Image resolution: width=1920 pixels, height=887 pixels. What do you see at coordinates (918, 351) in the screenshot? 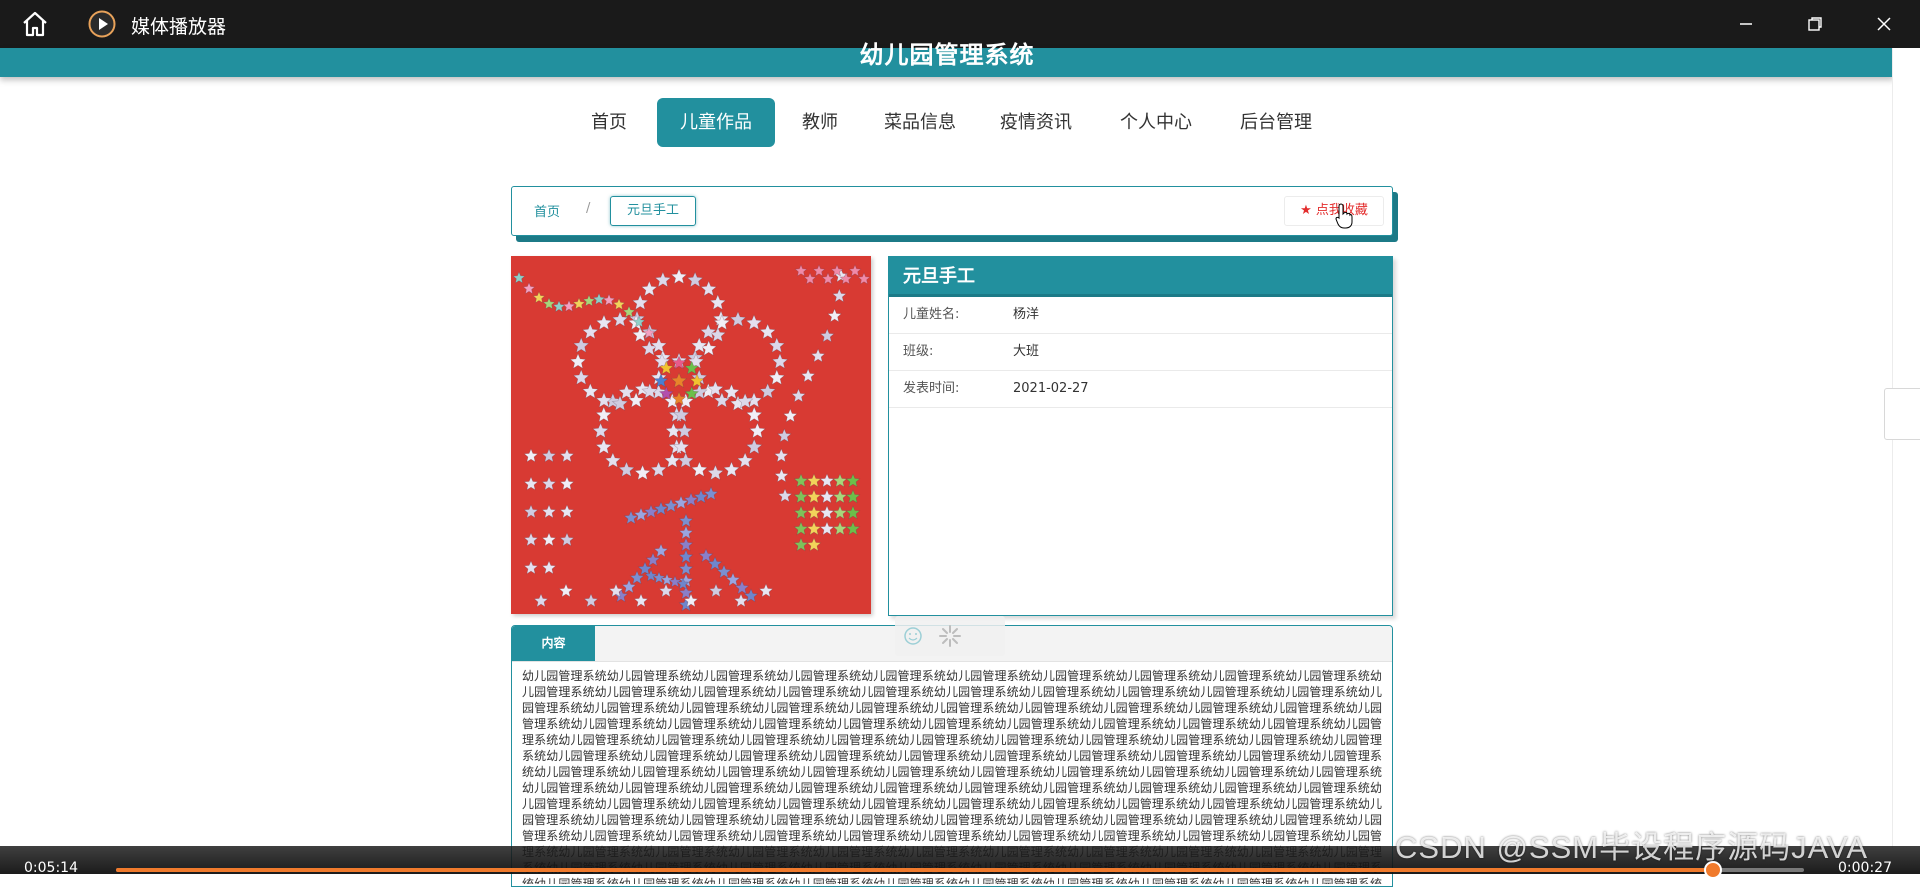
I see `detail-label: 班级:` at bounding box center [918, 351].